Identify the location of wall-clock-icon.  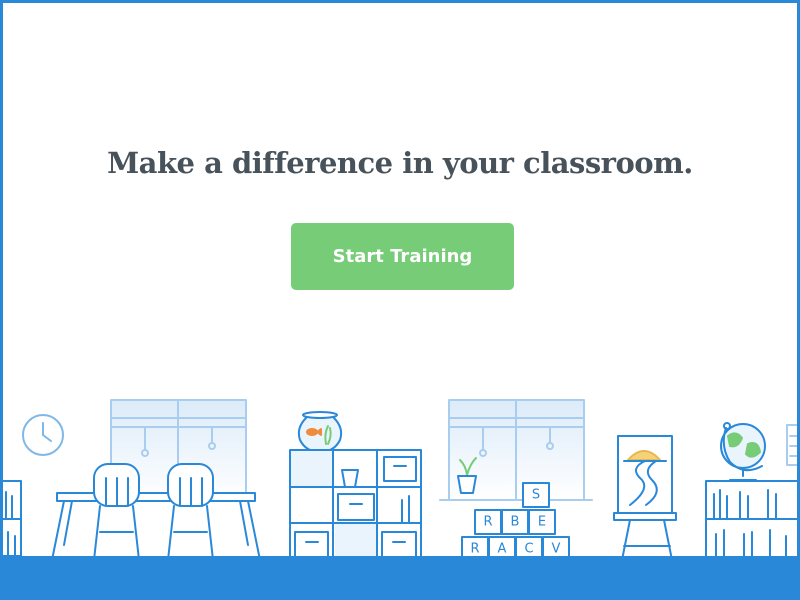
(43, 435).